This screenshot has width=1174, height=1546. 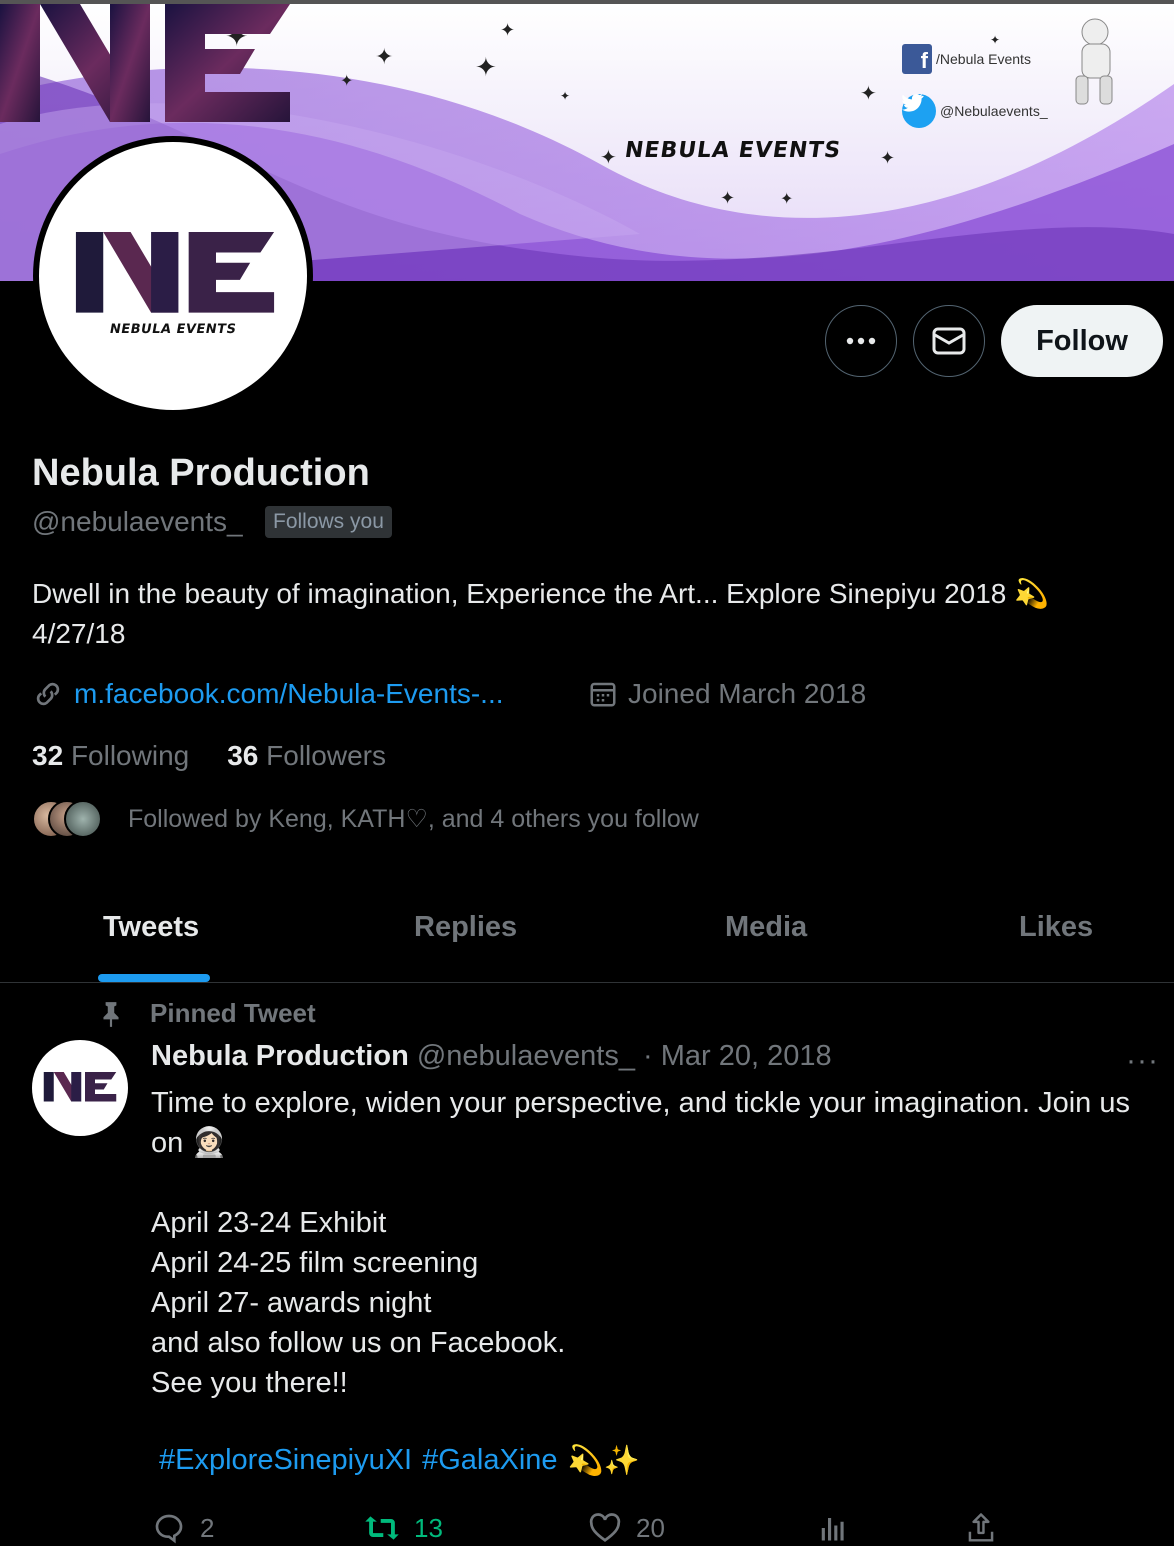 What do you see at coordinates (428, 1527) in the screenshot?
I see `retweet-count: 13` at bounding box center [428, 1527].